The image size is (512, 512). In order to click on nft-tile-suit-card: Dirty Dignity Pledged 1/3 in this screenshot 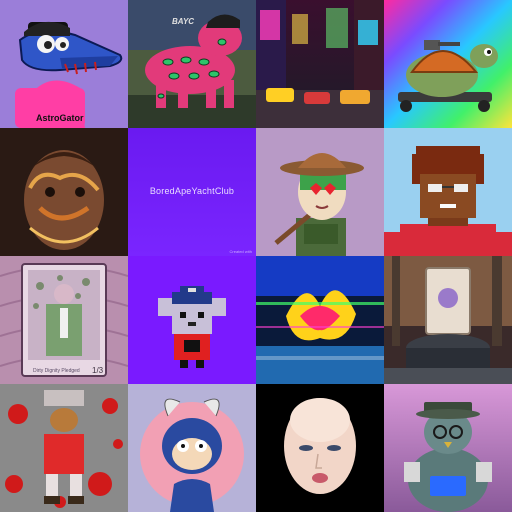, I will do `click(64, 320)`.